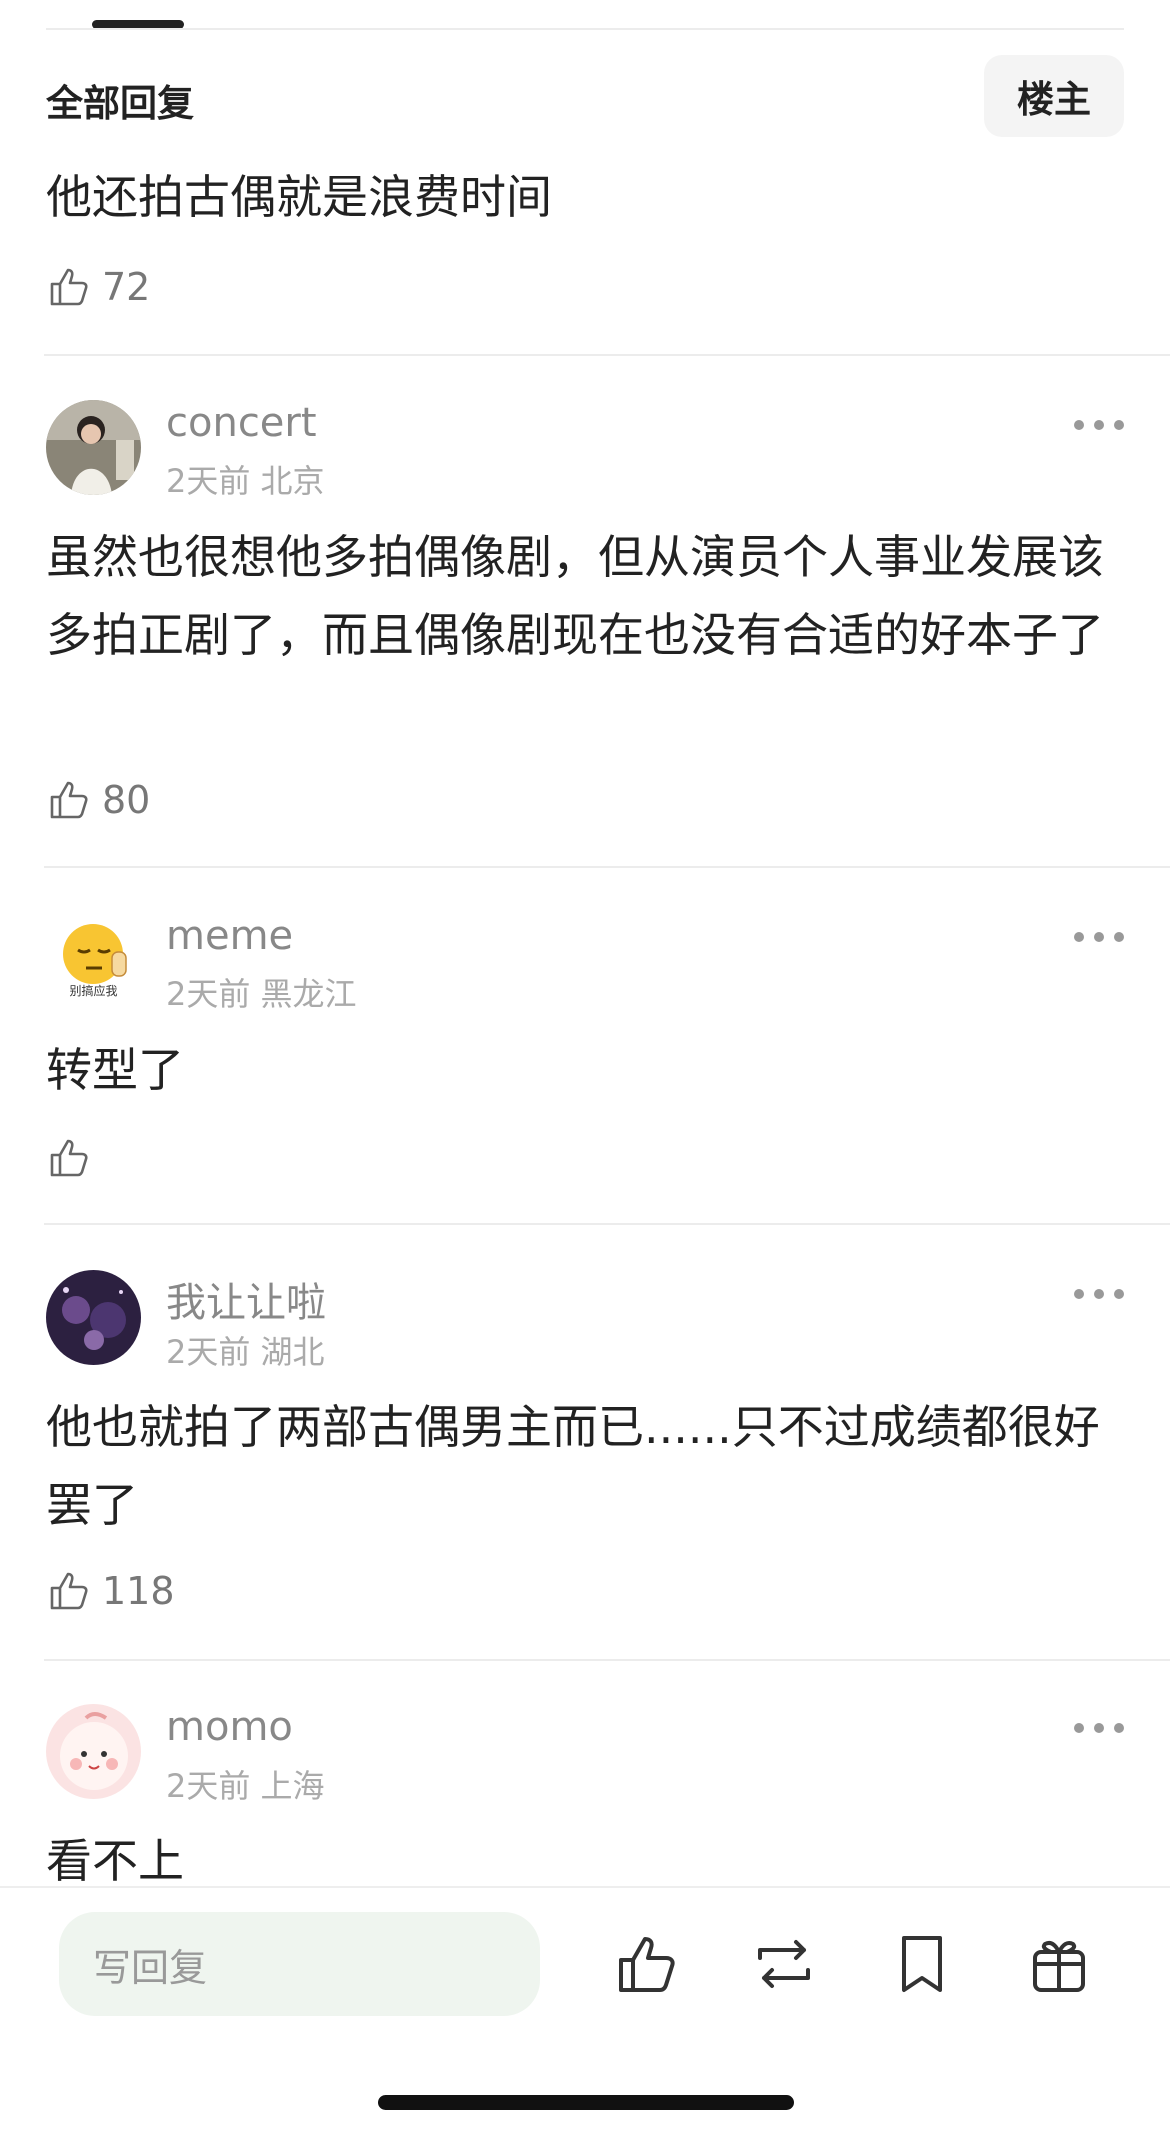 This screenshot has width=1170, height=2136. I want to click on comment-location: 上海, so click(292, 1786).